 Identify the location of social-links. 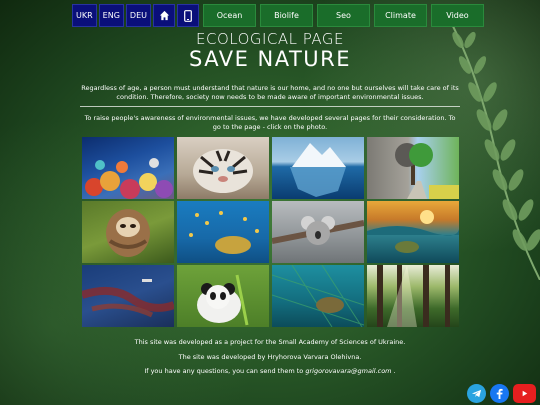
(501, 393).